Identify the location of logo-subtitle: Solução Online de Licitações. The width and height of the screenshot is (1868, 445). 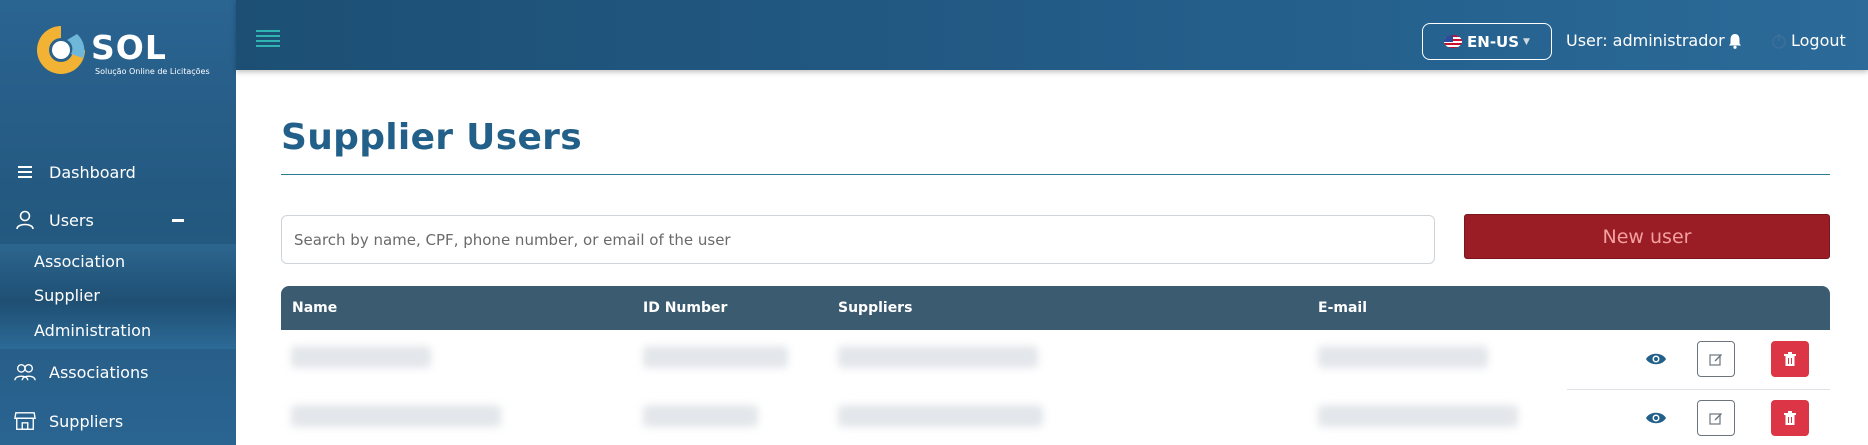
(152, 71).